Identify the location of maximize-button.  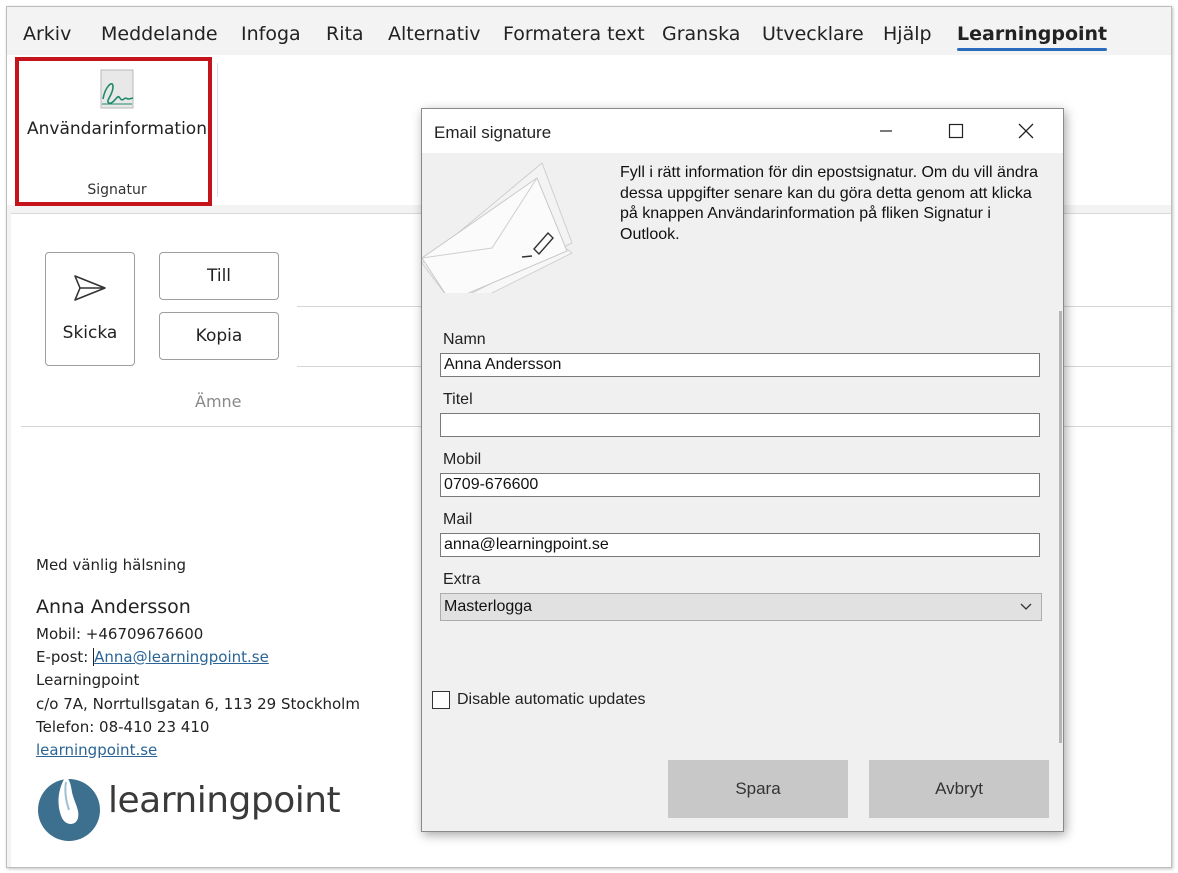
(956, 131).